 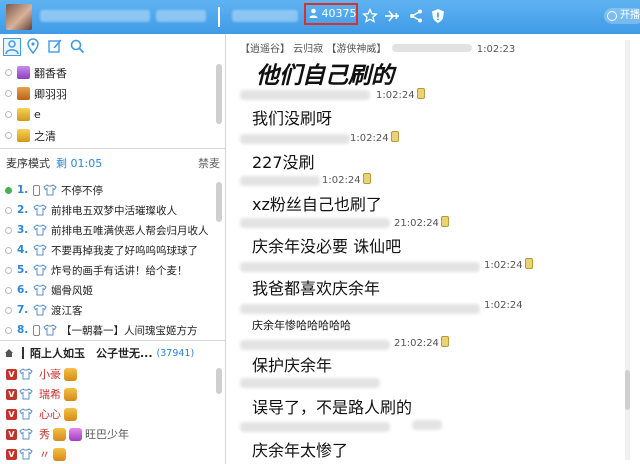 I want to click on shield-icon, so click(x=438, y=16).